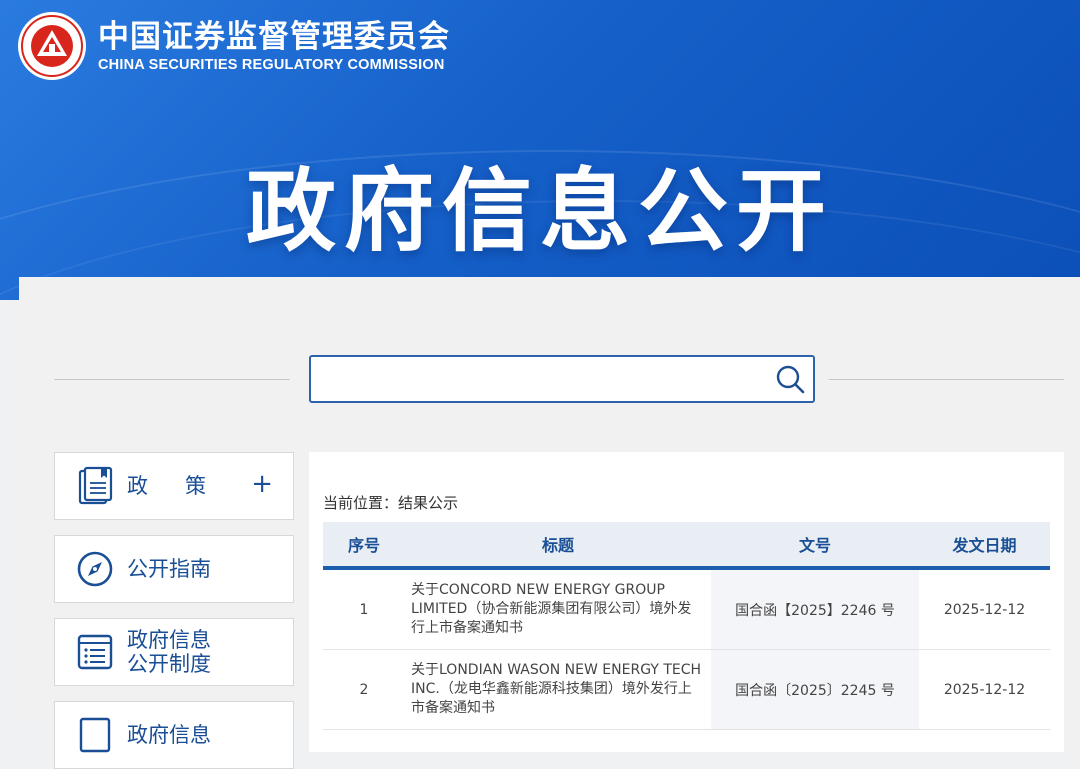 This screenshot has height=769, width=1080. Describe the element at coordinates (364, 689) in the screenshot. I see `row-index: 2` at that location.